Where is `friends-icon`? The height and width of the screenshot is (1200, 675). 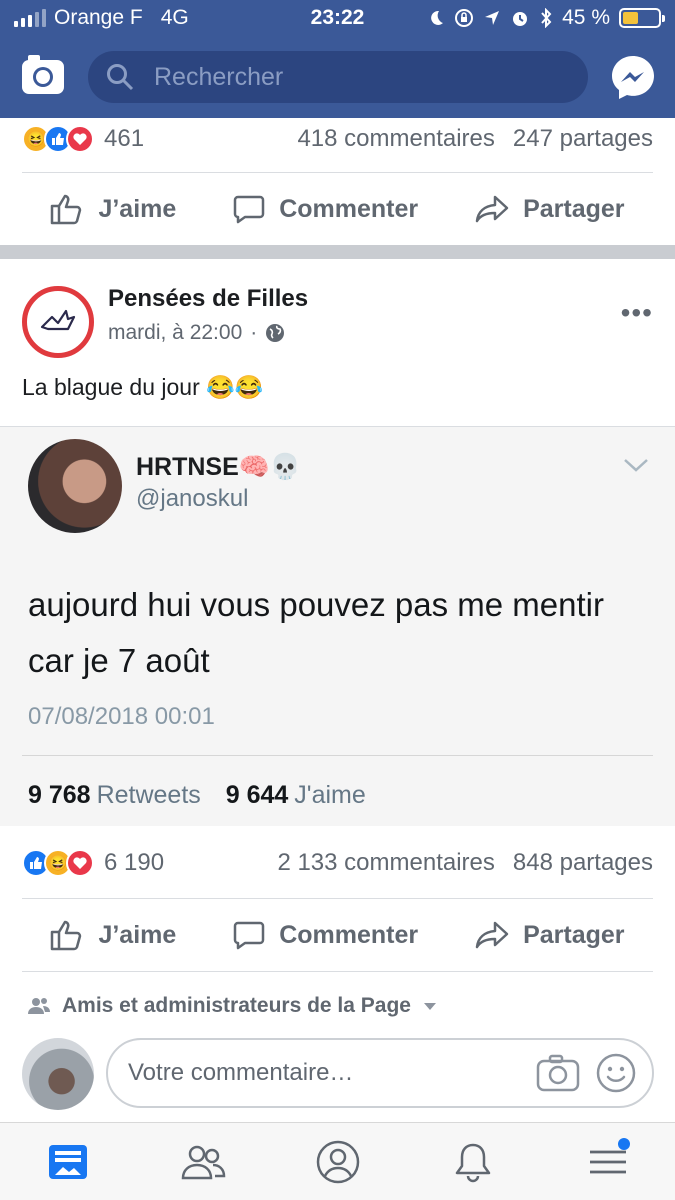
friends-icon is located at coordinates (203, 1162).